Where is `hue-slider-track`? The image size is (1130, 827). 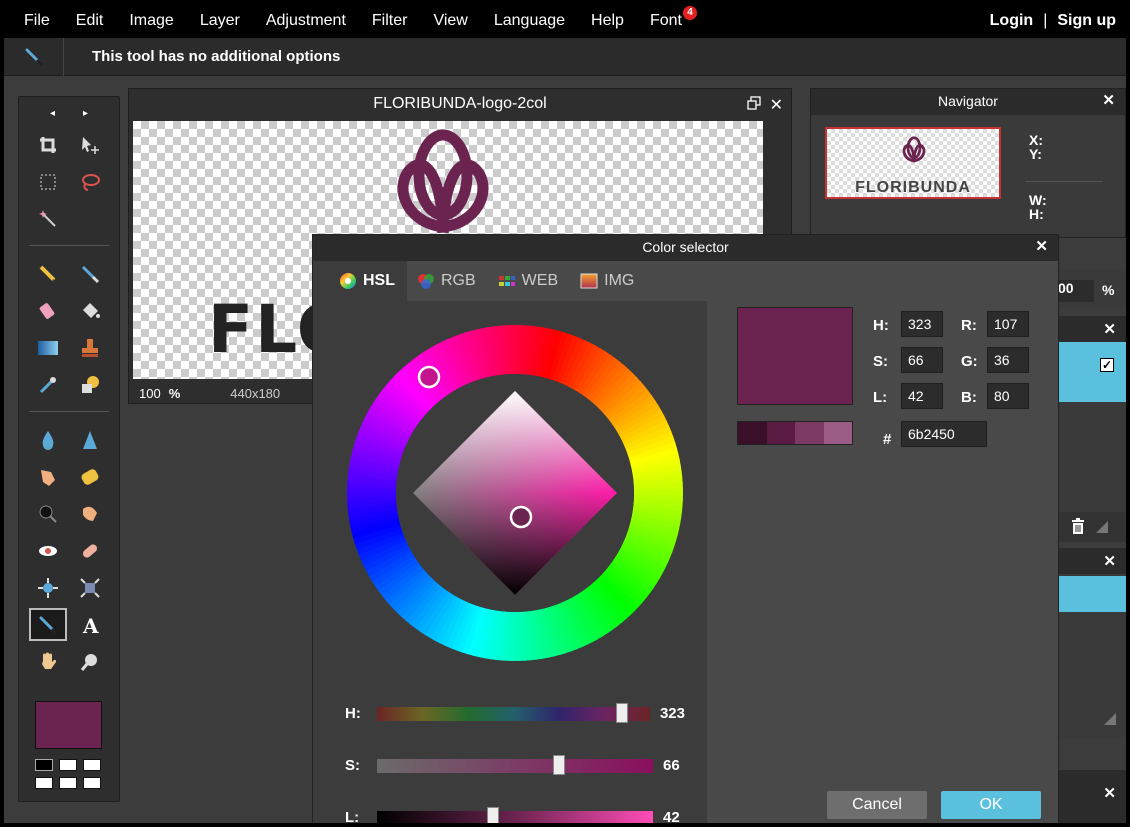
hue-slider-track is located at coordinates (513, 712).